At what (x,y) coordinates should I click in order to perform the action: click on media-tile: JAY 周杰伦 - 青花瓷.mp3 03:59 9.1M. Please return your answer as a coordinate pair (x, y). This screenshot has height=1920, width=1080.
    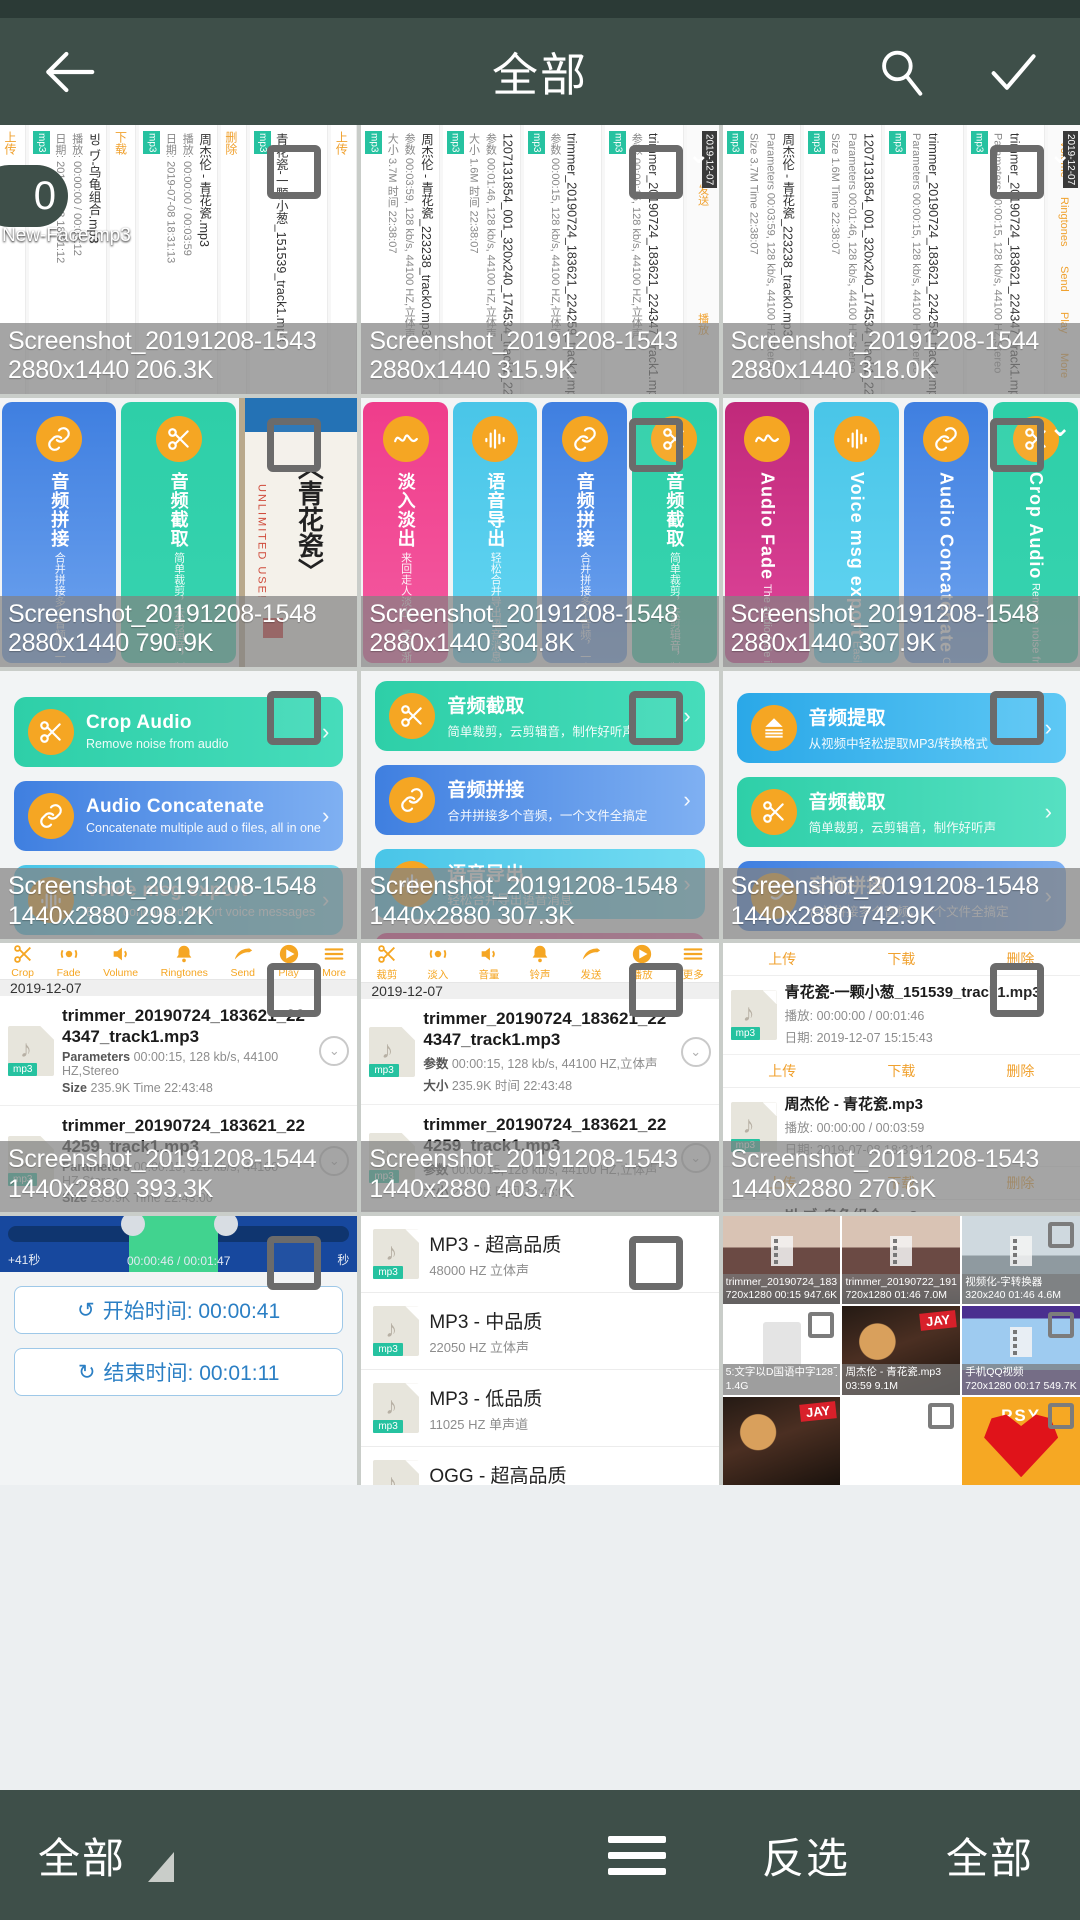
    Looking at the image, I should click on (901, 1350).